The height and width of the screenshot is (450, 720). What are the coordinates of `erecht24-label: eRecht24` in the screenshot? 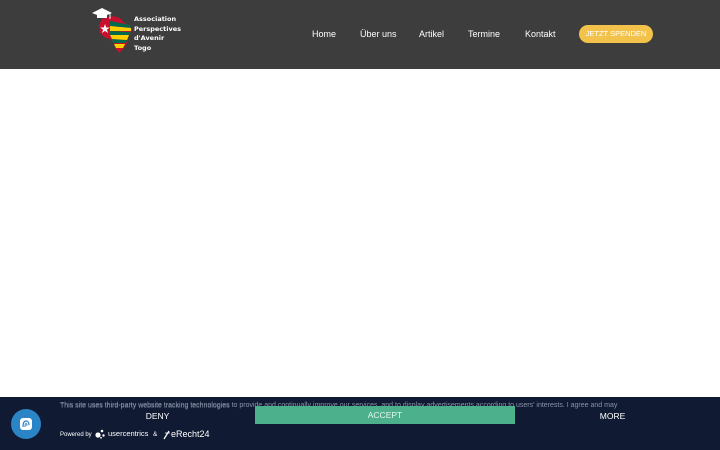 It's located at (190, 434).